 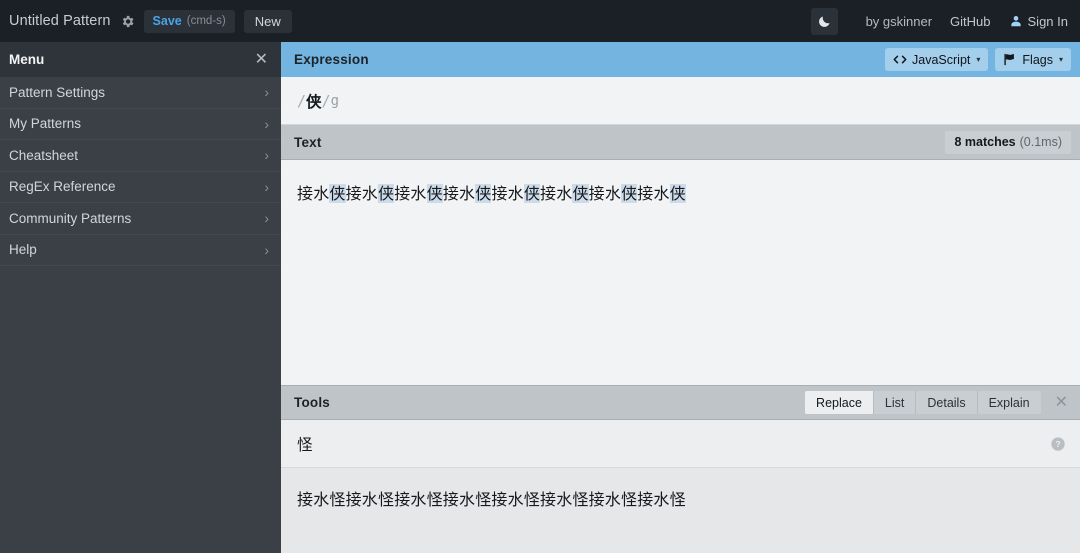 I want to click on theme-toggle-button, so click(x=824, y=21).